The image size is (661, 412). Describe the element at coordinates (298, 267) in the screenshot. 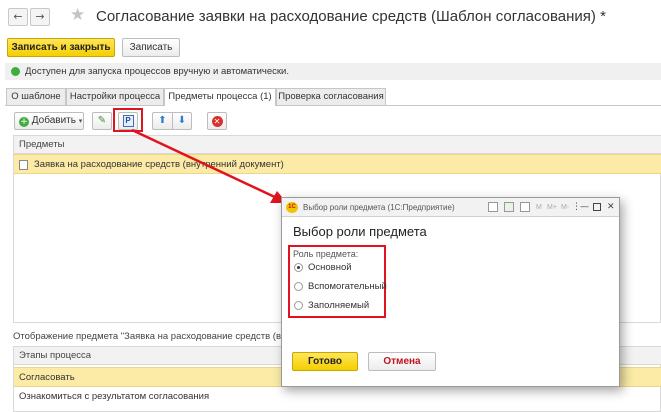

I see `radio-main` at that location.